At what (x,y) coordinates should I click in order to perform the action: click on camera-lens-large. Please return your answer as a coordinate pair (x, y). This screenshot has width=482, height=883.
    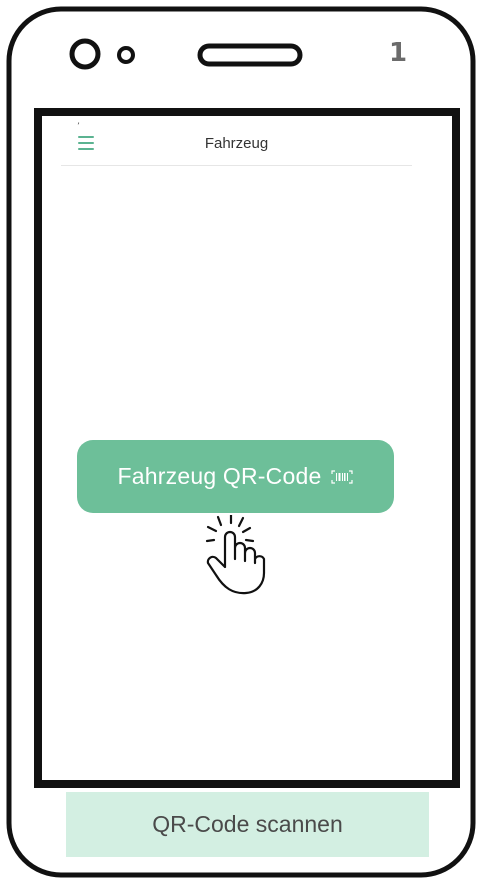
    Looking at the image, I should click on (85, 54).